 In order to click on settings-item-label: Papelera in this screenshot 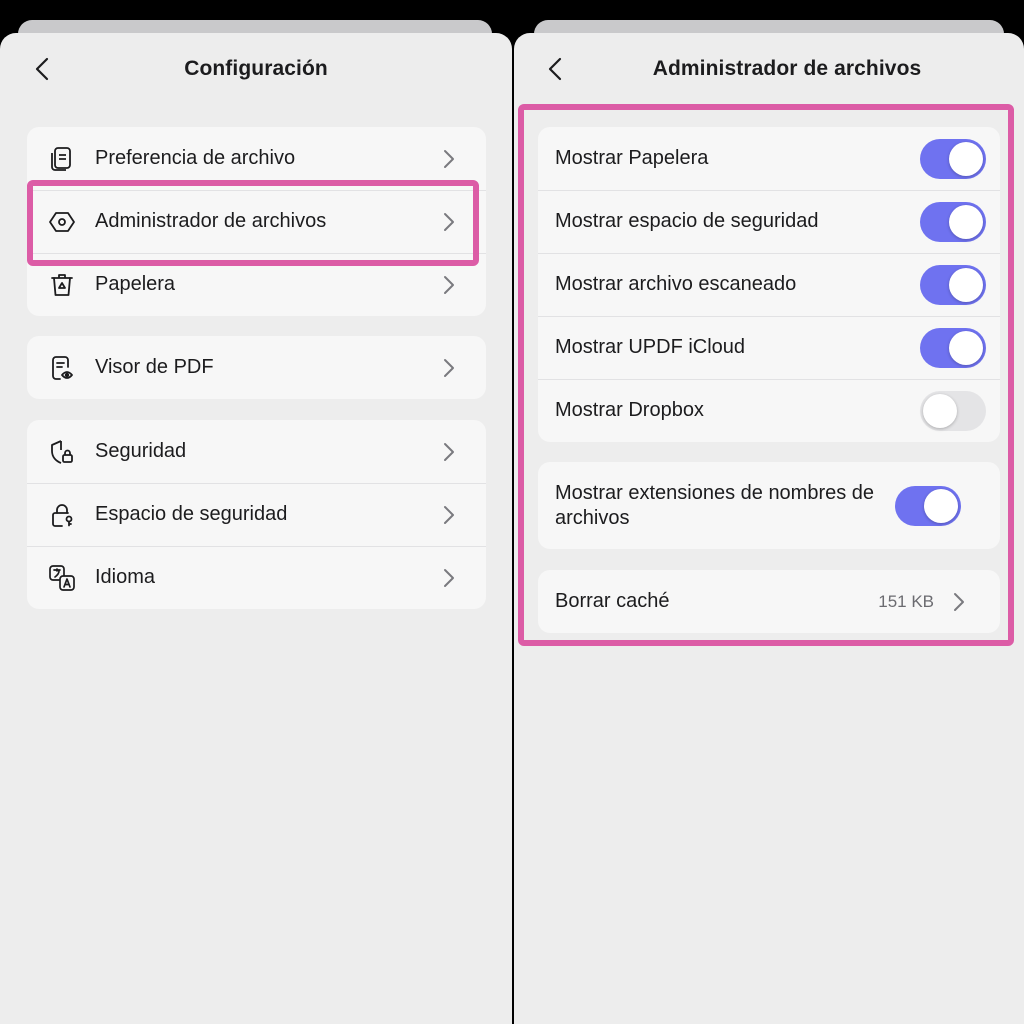, I will do `click(135, 284)`.